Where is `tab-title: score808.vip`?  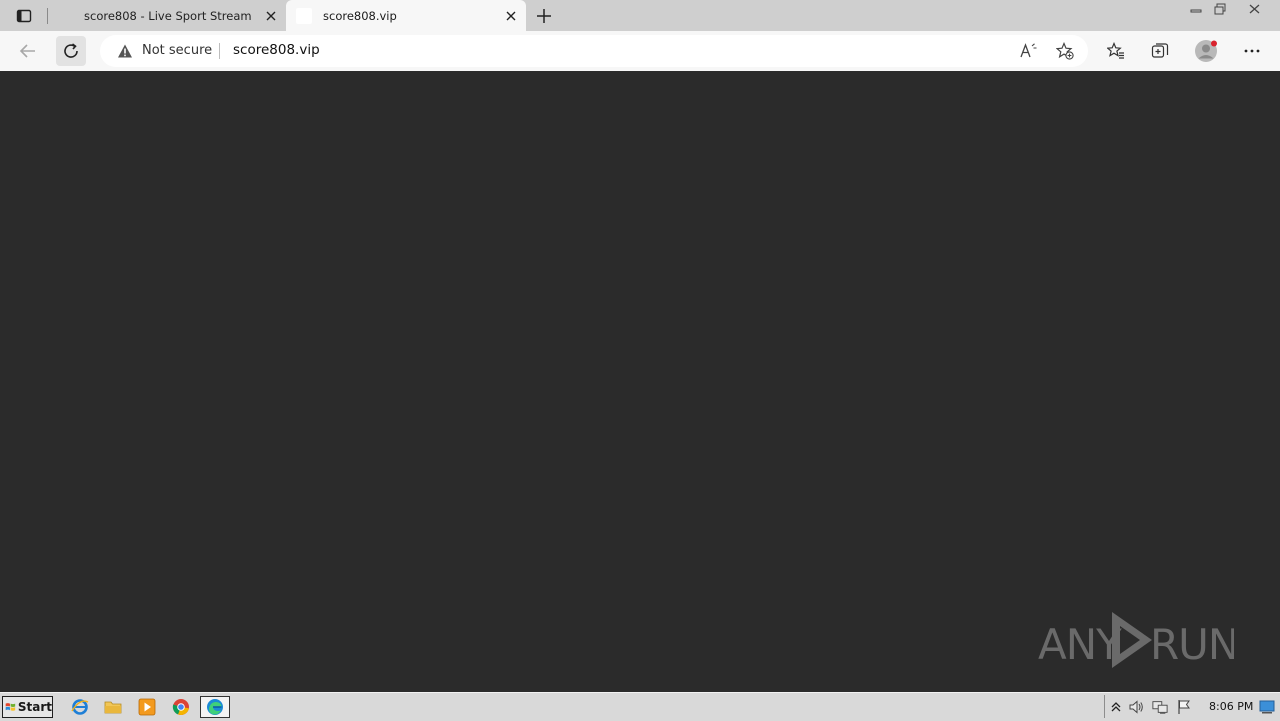
tab-title: score808.vip is located at coordinates (360, 15).